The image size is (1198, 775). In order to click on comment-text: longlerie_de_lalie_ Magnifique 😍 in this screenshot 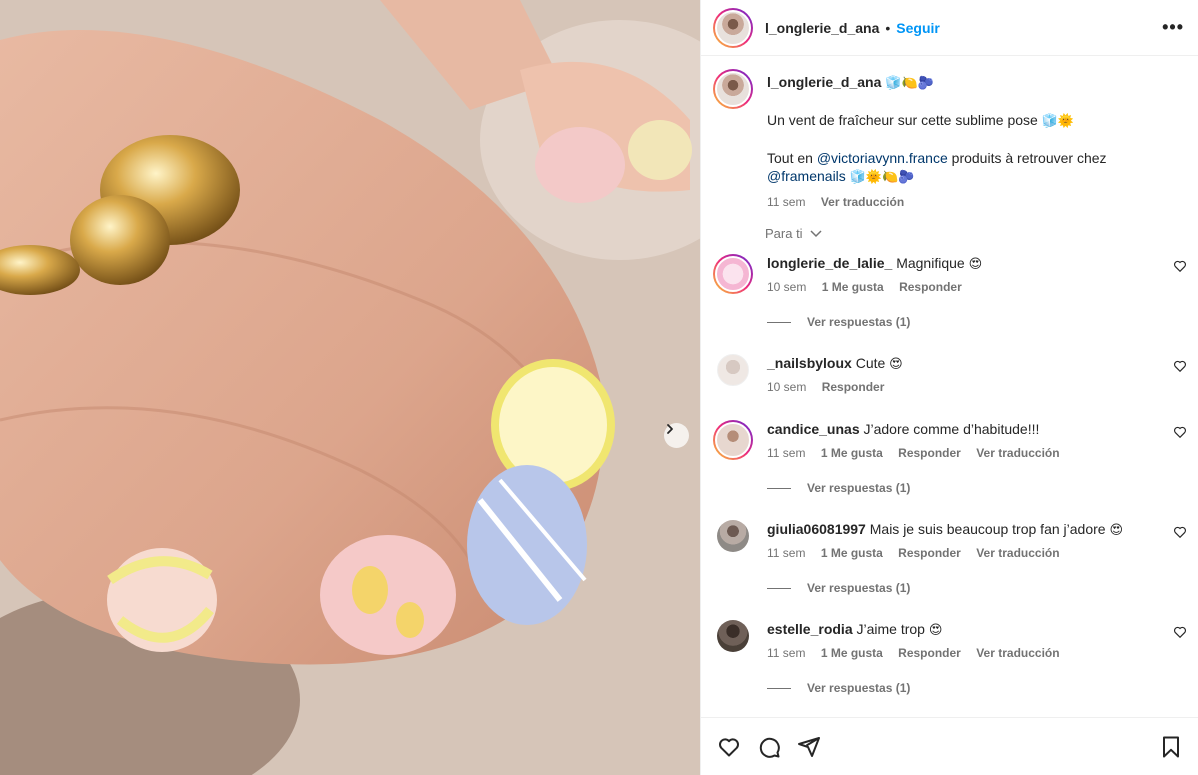, I will do `click(874, 264)`.